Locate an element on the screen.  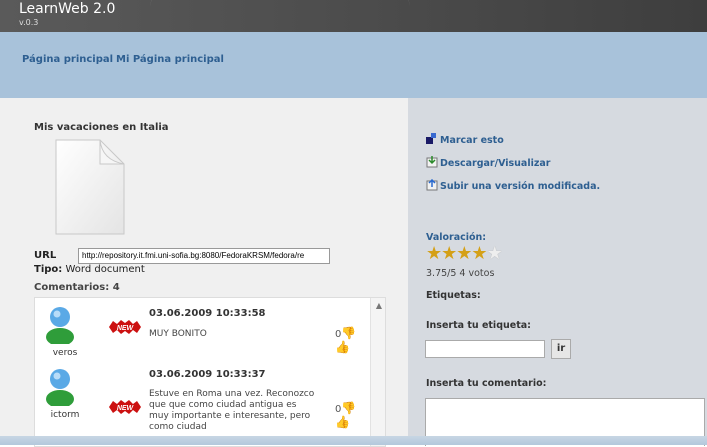
comment-date: 03.06.2009 10:33:37 is located at coordinates (207, 374).